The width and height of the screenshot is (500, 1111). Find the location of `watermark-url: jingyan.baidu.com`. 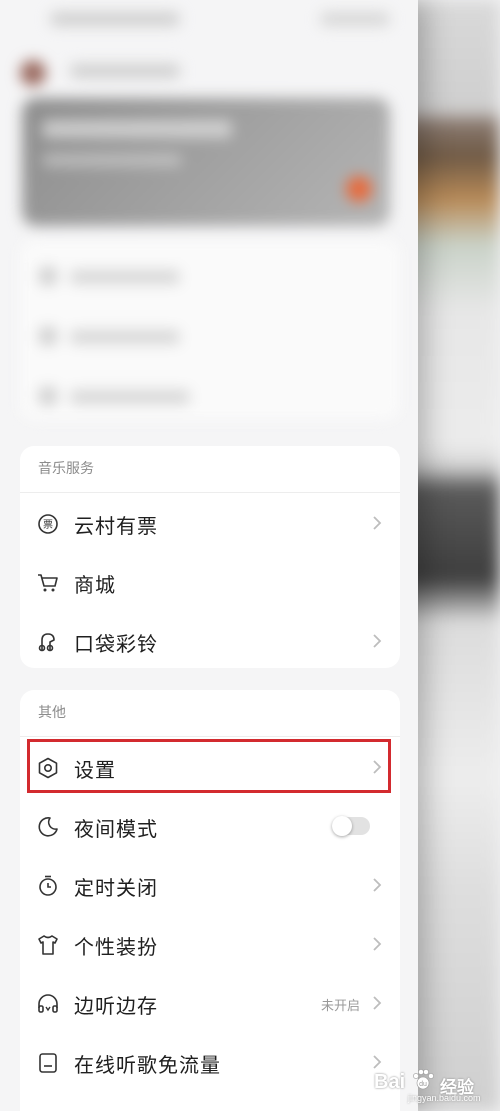

watermark-url: jingyan.baidu.com is located at coordinates (444, 1098).